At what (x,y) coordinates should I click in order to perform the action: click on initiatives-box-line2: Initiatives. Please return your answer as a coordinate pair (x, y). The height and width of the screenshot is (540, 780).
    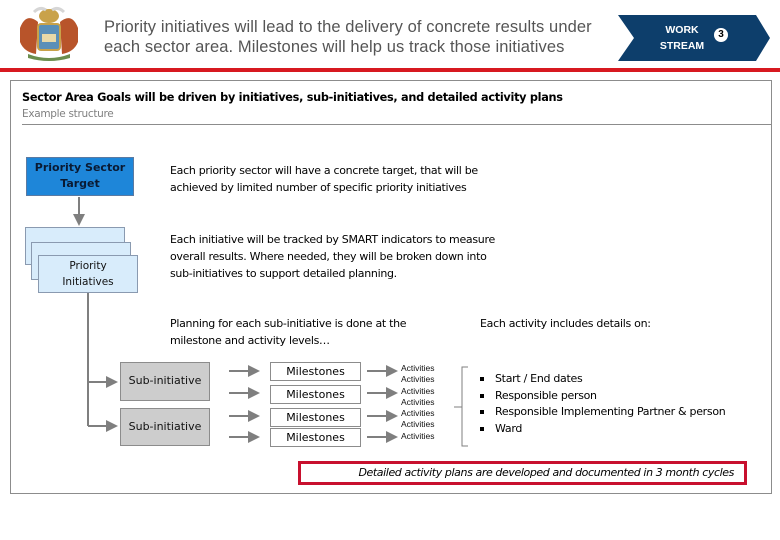
    Looking at the image, I should click on (88, 282).